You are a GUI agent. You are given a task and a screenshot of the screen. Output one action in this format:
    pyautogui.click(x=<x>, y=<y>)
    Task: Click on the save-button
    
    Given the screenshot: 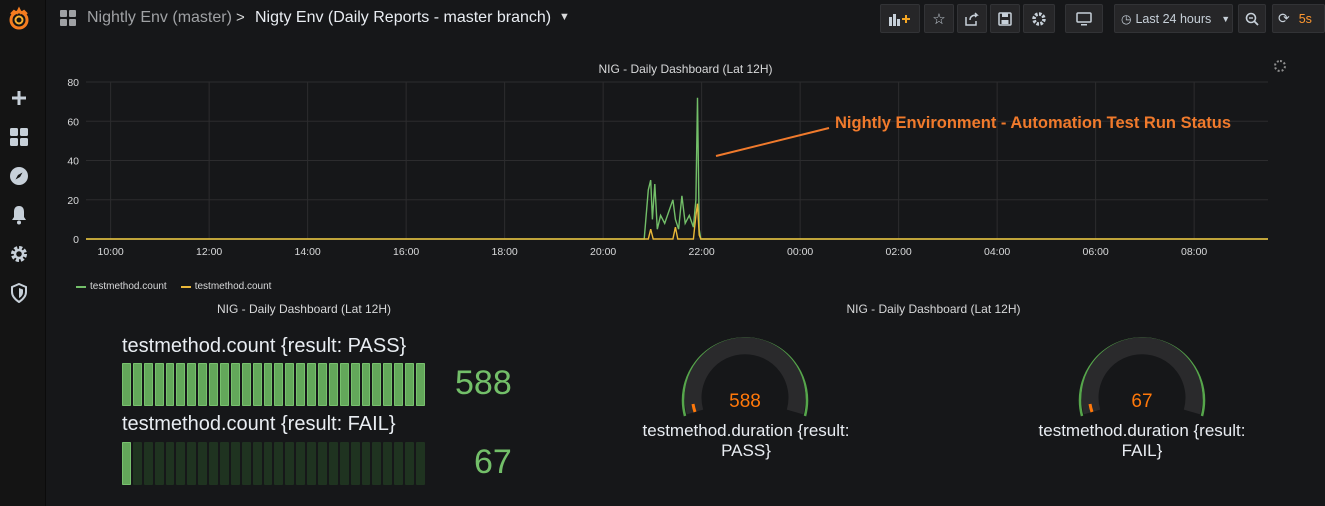 What is the action you would take?
    pyautogui.click(x=1005, y=18)
    